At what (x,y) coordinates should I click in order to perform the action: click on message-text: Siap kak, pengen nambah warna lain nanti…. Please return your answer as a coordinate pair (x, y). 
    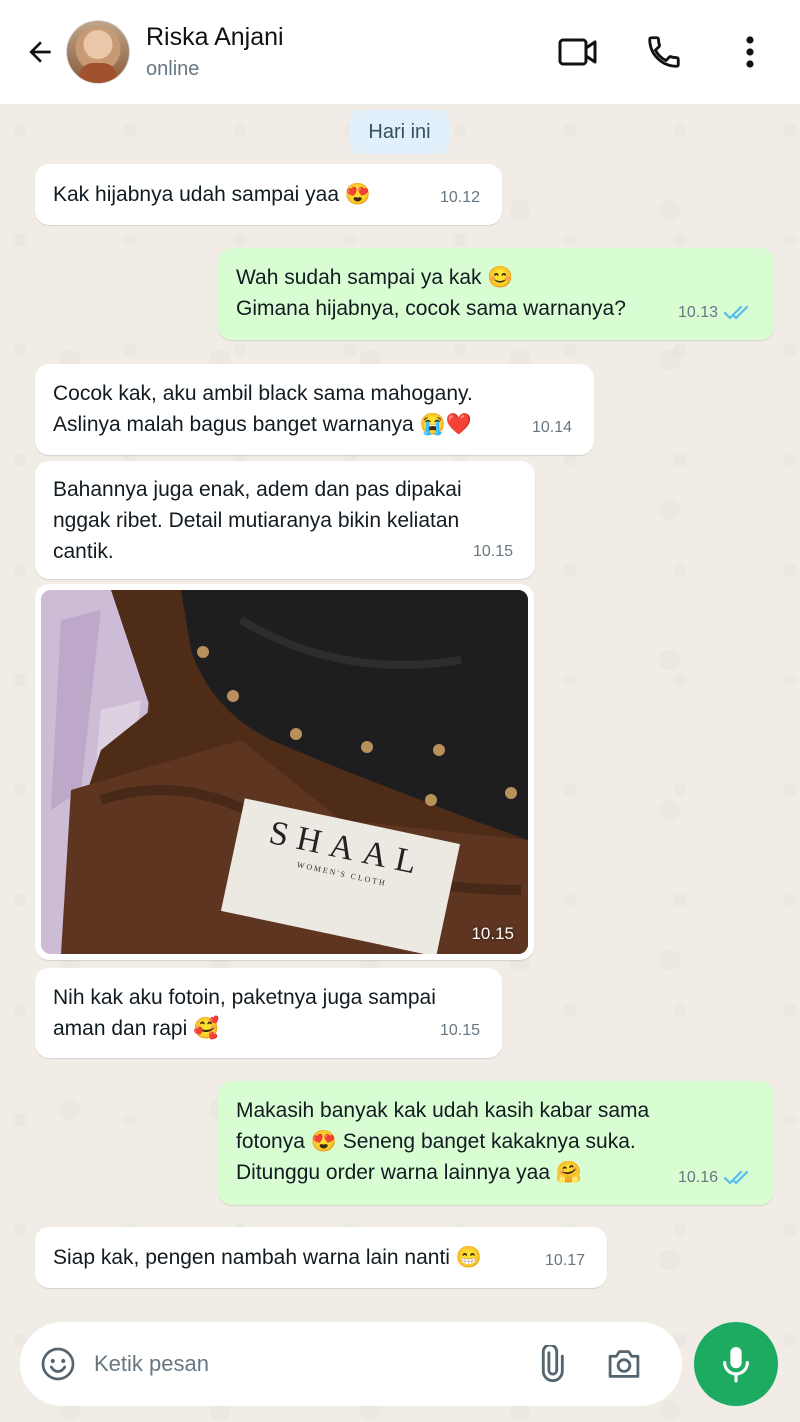
    Looking at the image, I should click on (267, 1257).